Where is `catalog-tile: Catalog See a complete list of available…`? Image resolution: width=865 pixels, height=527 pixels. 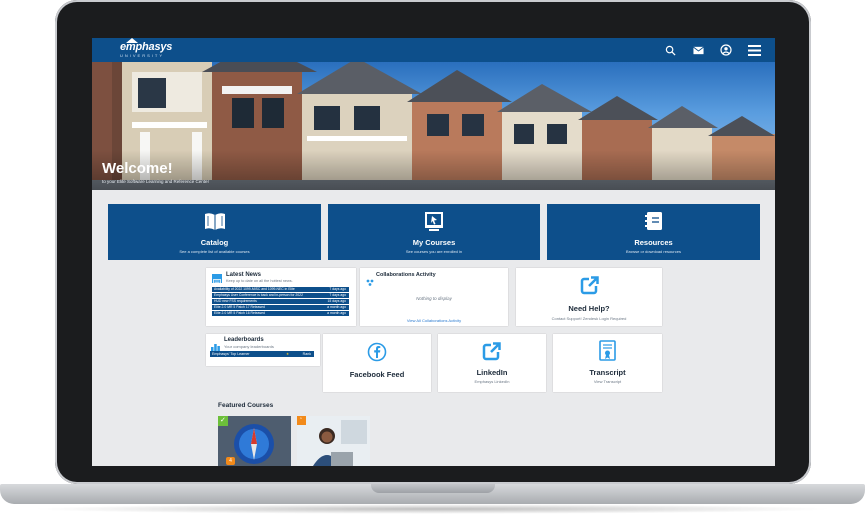
catalog-tile: Catalog See a complete list of available… is located at coordinates (214, 232).